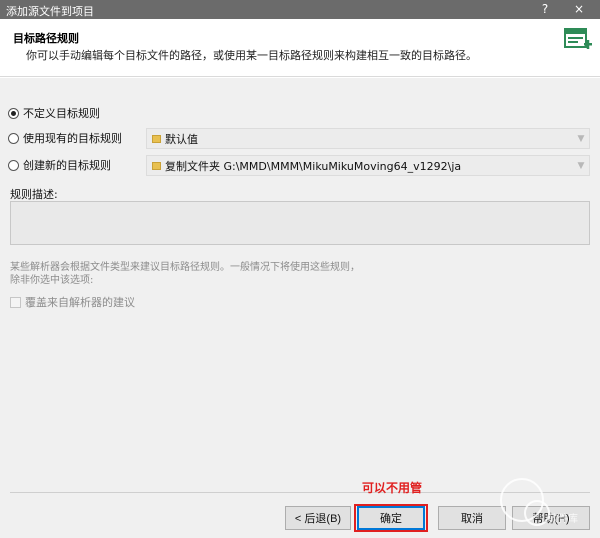 The height and width of the screenshot is (538, 600). What do you see at coordinates (67, 165) in the screenshot?
I see `radio-label: 创建新的目标规则` at bounding box center [67, 165].